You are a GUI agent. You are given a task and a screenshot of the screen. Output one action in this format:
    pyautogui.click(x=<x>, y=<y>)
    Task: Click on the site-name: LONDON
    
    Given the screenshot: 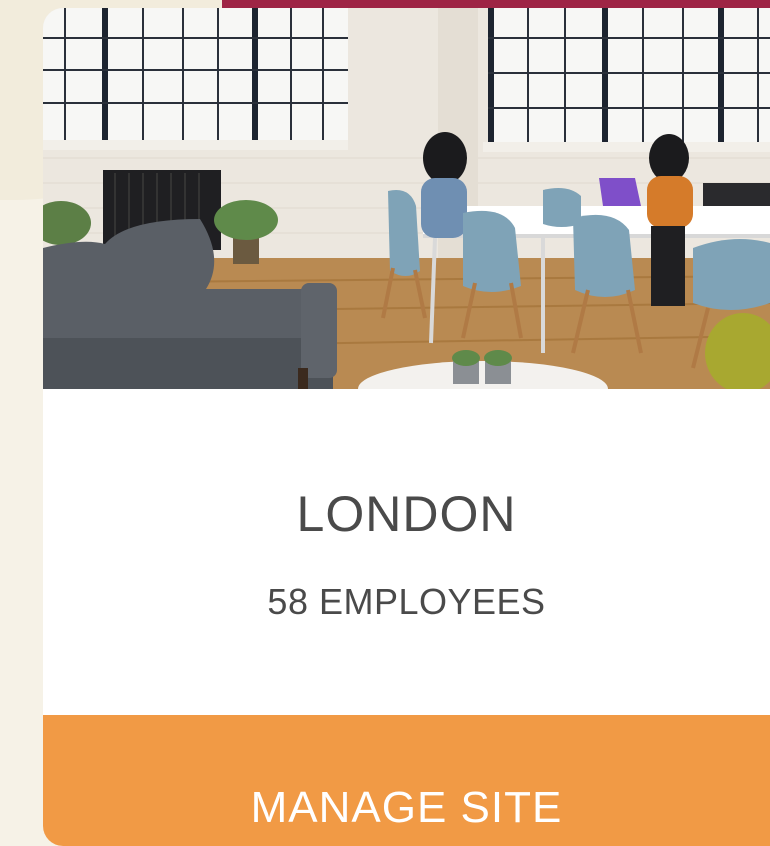 What is the action you would take?
    pyautogui.click(x=406, y=514)
    